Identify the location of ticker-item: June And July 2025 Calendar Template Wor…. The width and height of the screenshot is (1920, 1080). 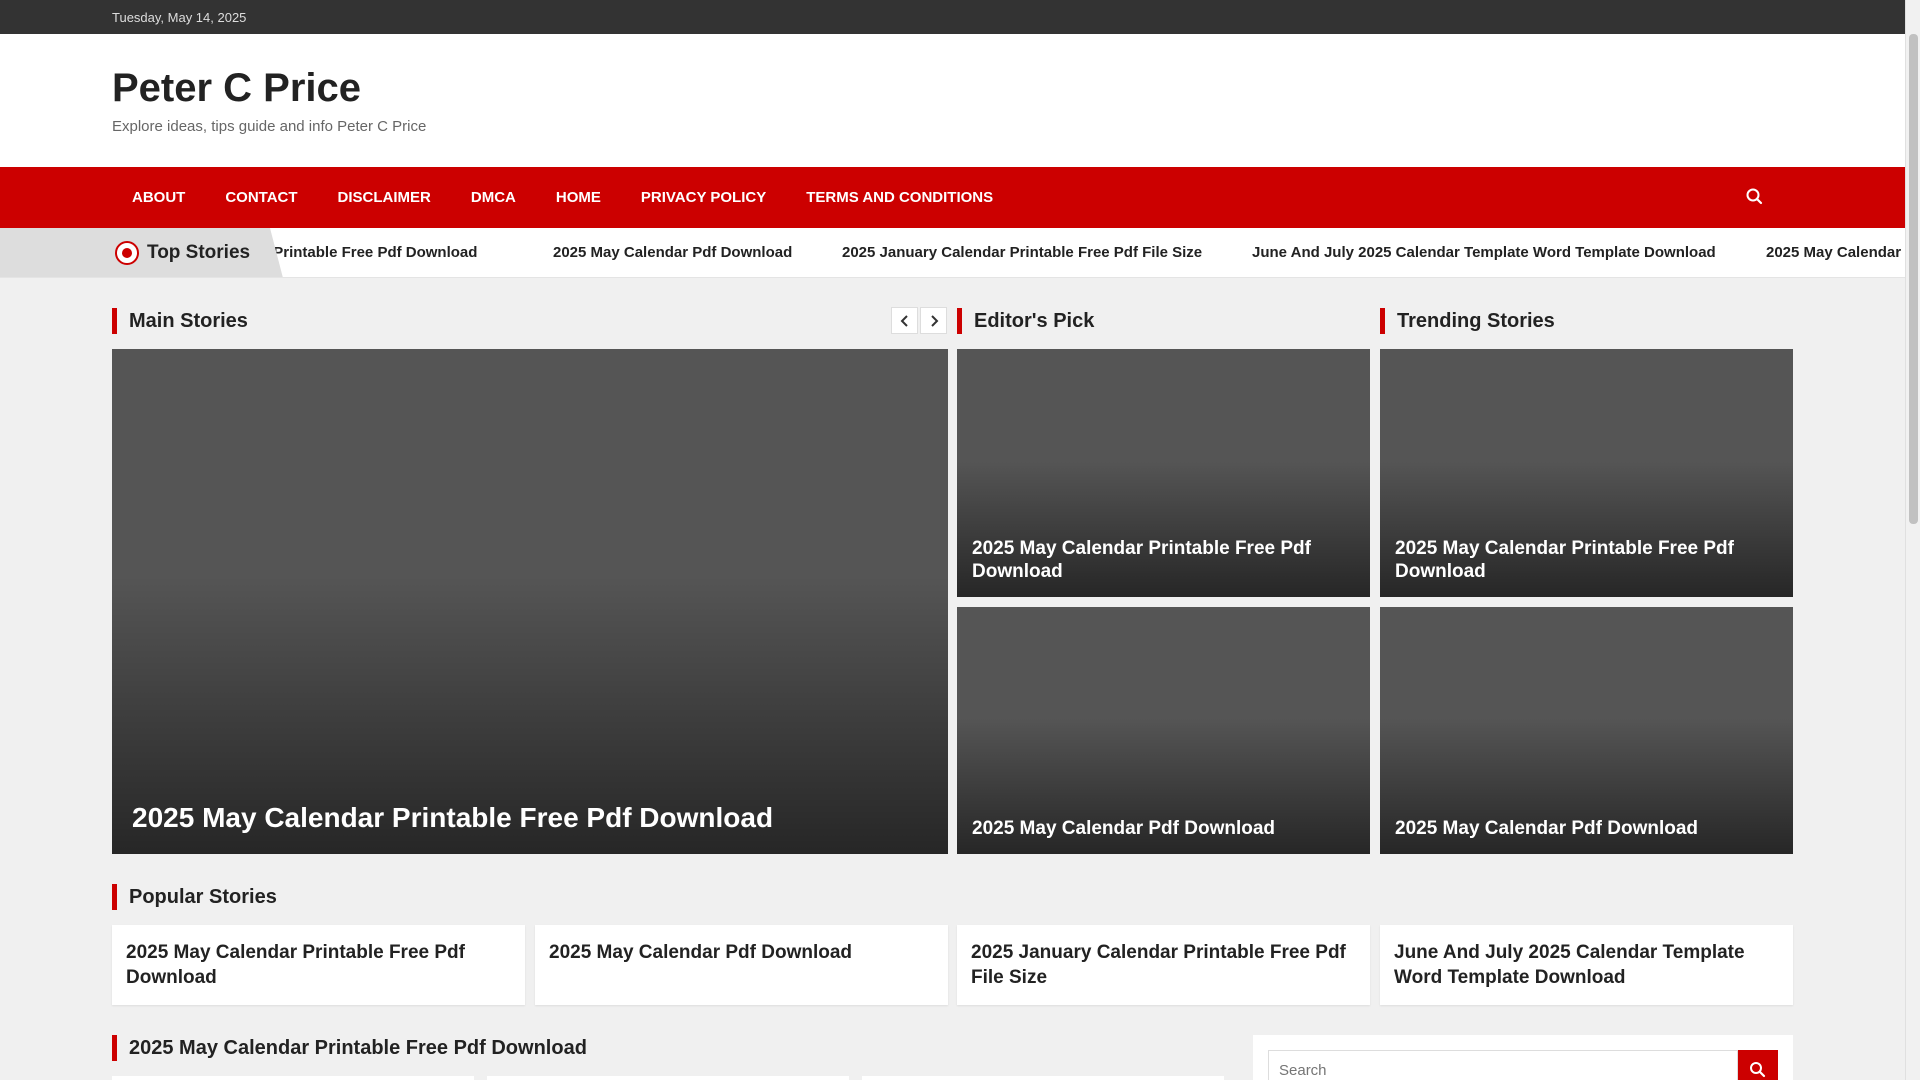
(1484, 252).